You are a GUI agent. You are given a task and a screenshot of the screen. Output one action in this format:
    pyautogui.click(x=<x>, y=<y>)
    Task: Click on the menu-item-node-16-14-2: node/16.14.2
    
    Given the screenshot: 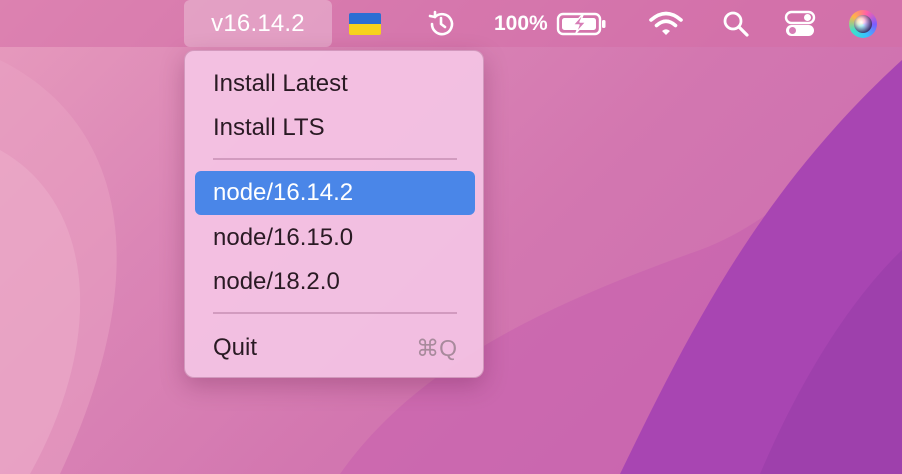 What is the action you would take?
    pyautogui.click(x=335, y=193)
    